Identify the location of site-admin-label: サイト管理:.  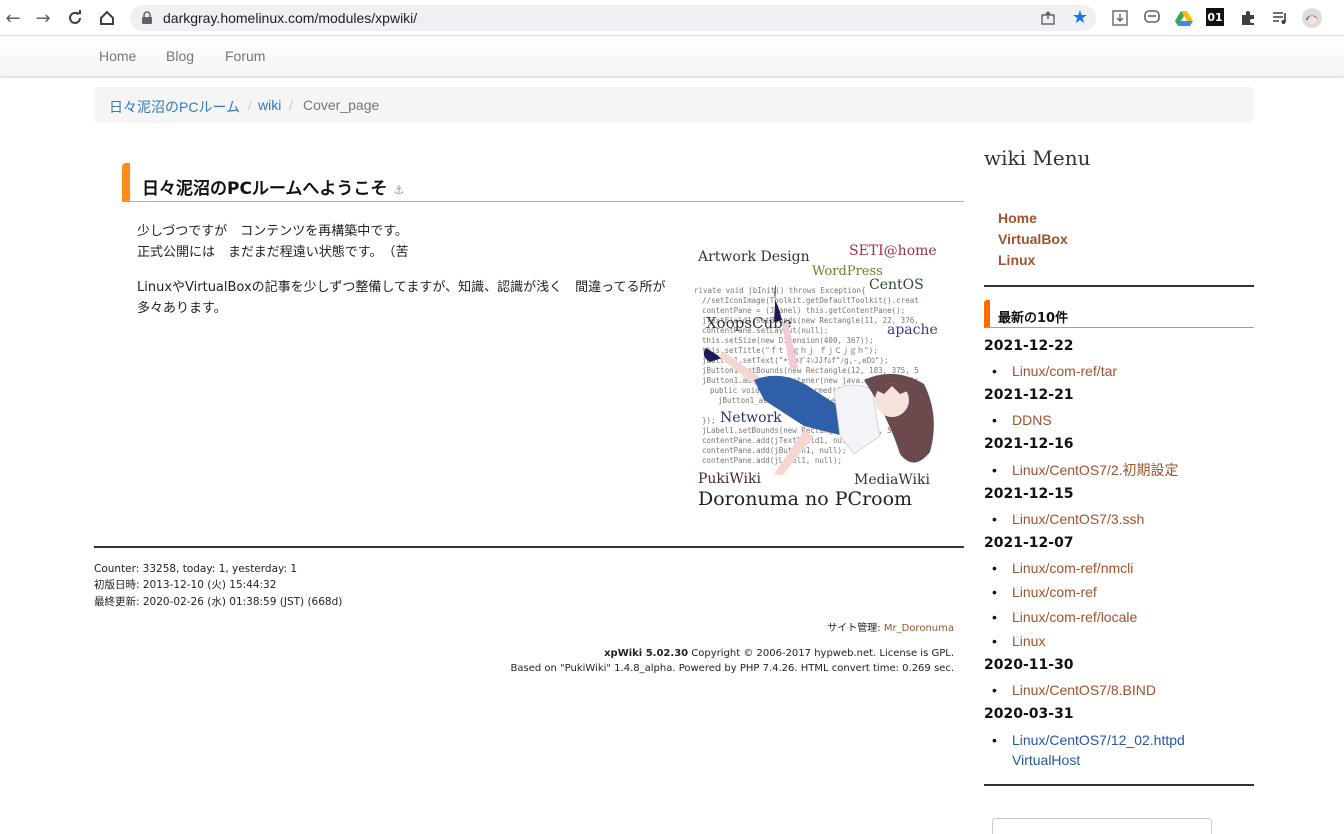
(855, 628).